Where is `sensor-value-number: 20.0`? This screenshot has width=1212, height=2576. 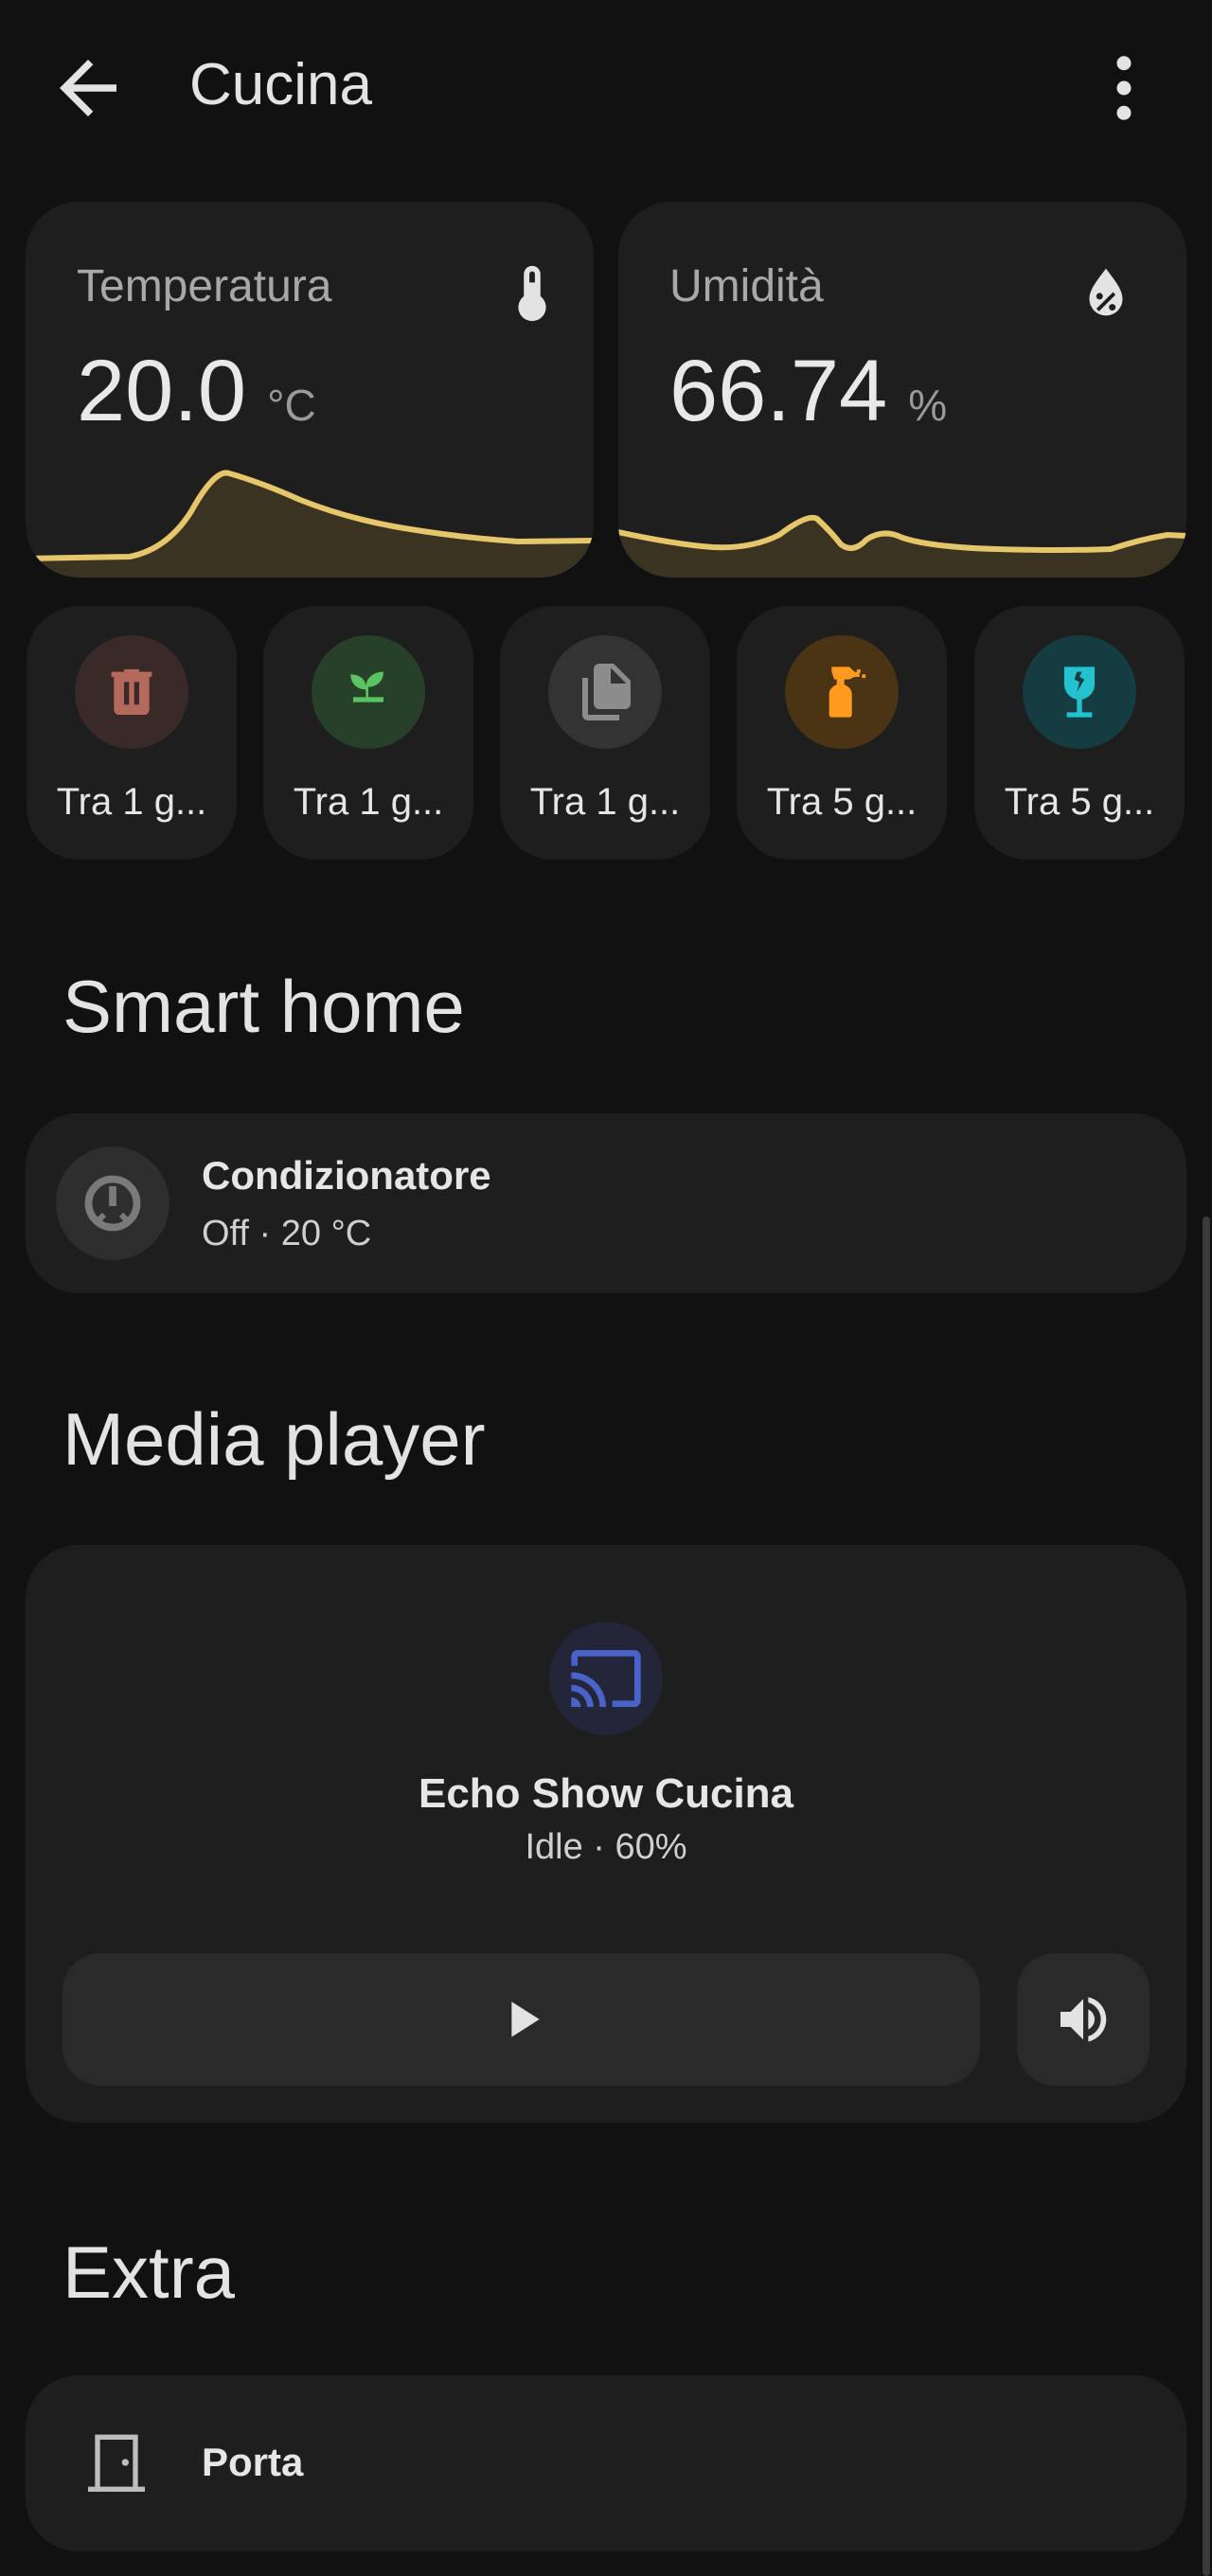 sensor-value-number: 20.0 is located at coordinates (162, 391).